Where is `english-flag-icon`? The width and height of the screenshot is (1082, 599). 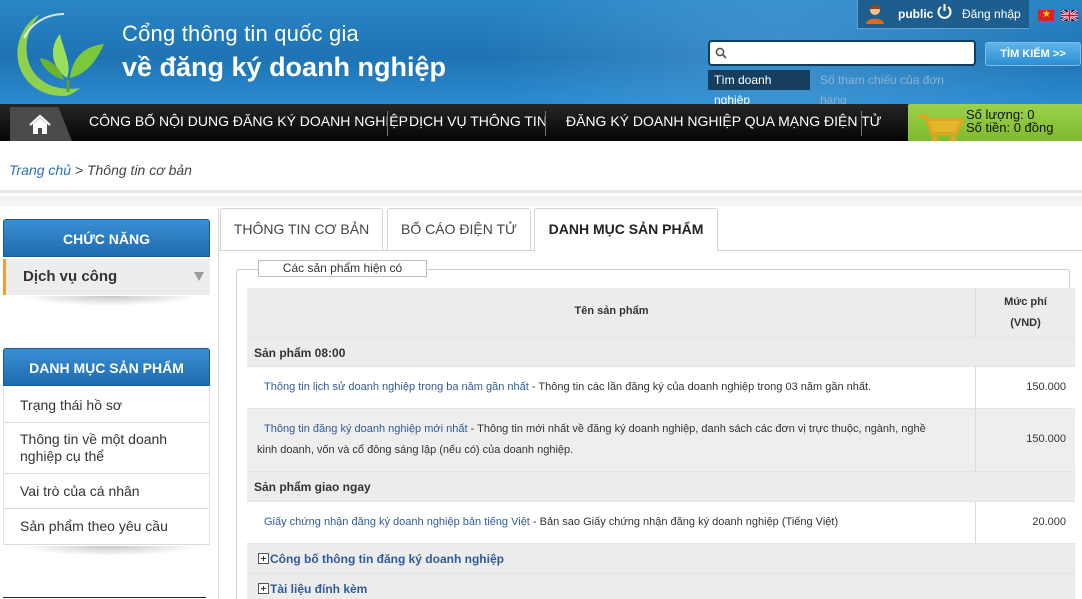
english-flag-icon is located at coordinates (1069, 15).